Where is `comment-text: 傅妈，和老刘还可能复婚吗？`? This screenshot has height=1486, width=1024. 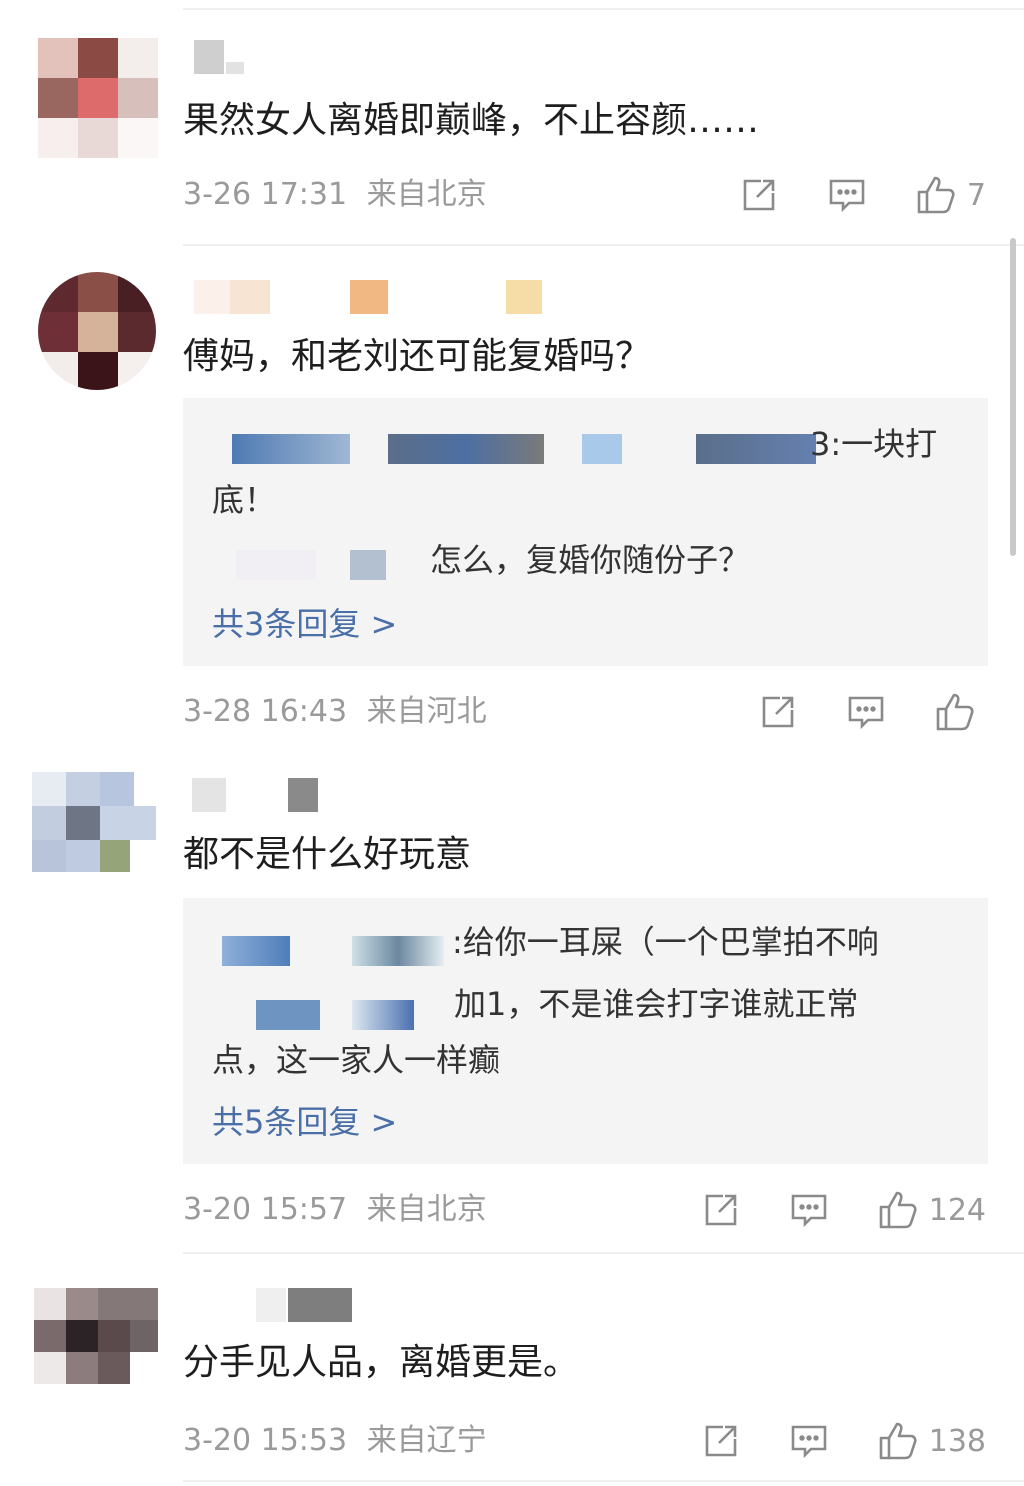 comment-text: 傅妈，和老刘还可能复婚吗？ is located at coordinates (417, 356).